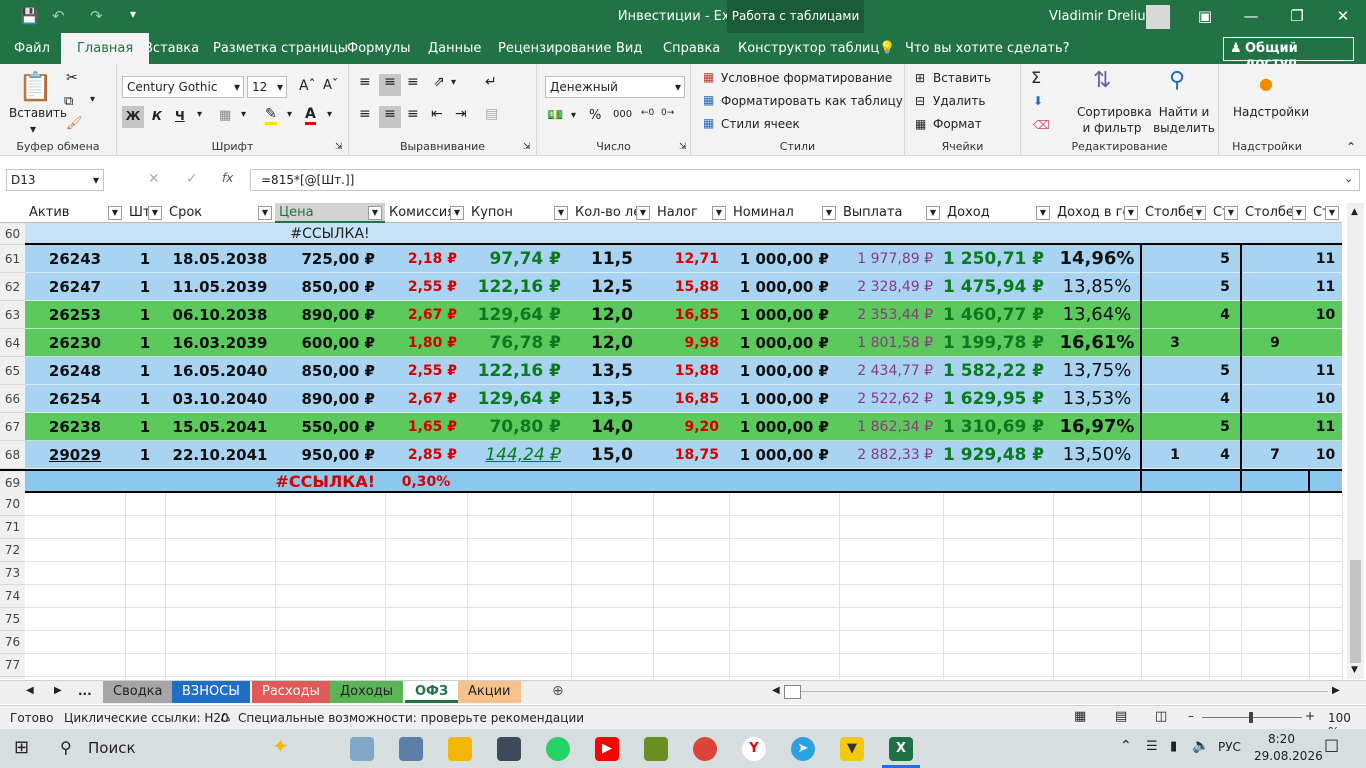  What do you see at coordinates (1175, 455) in the screenshot?
I see `cell-col-a: 1` at bounding box center [1175, 455].